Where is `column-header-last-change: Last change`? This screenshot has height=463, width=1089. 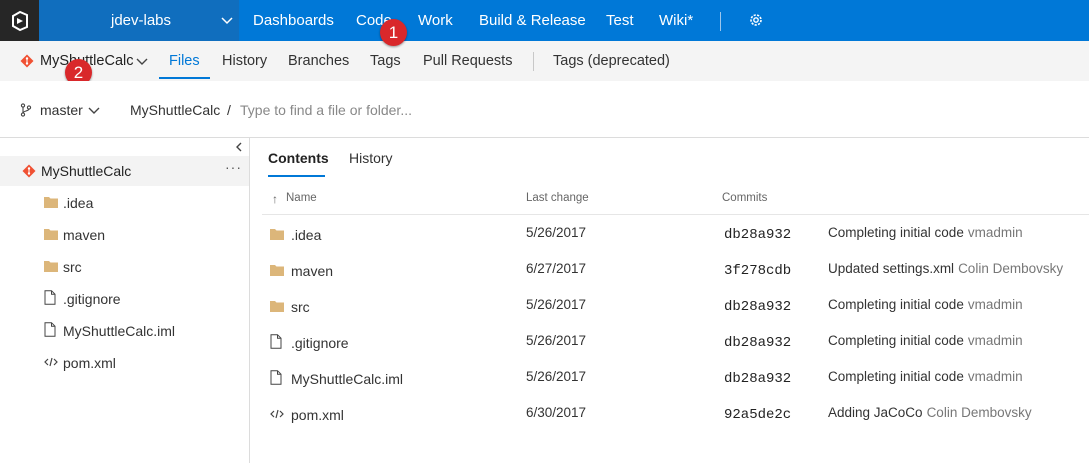
column-header-last-change: Last change is located at coordinates (557, 198).